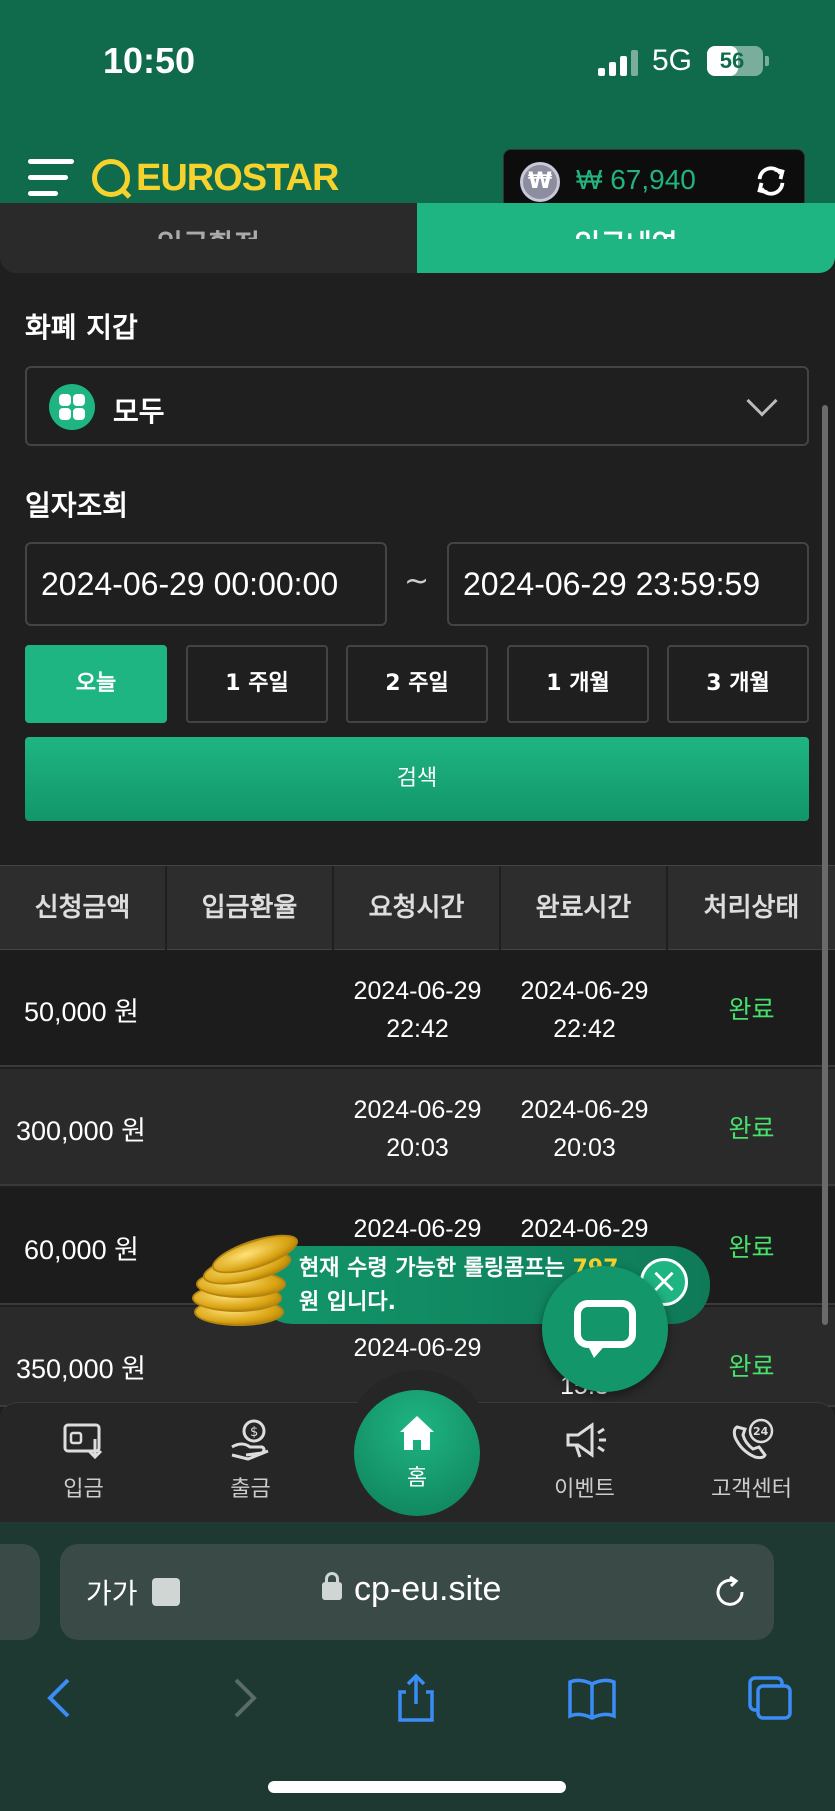 This screenshot has height=1811, width=835. I want to click on previous-tab-preview, so click(20, 1592).